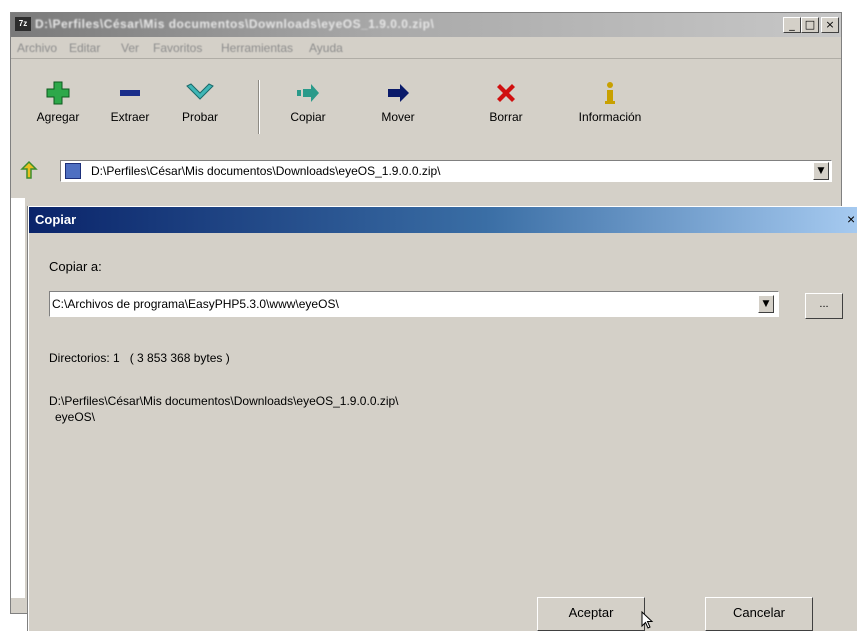 Image resolution: width=857 pixels, height=631 pixels. Describe the element at coordinates (506, 117) in the screenshot. I see `delete-label: Borrar` at that location.